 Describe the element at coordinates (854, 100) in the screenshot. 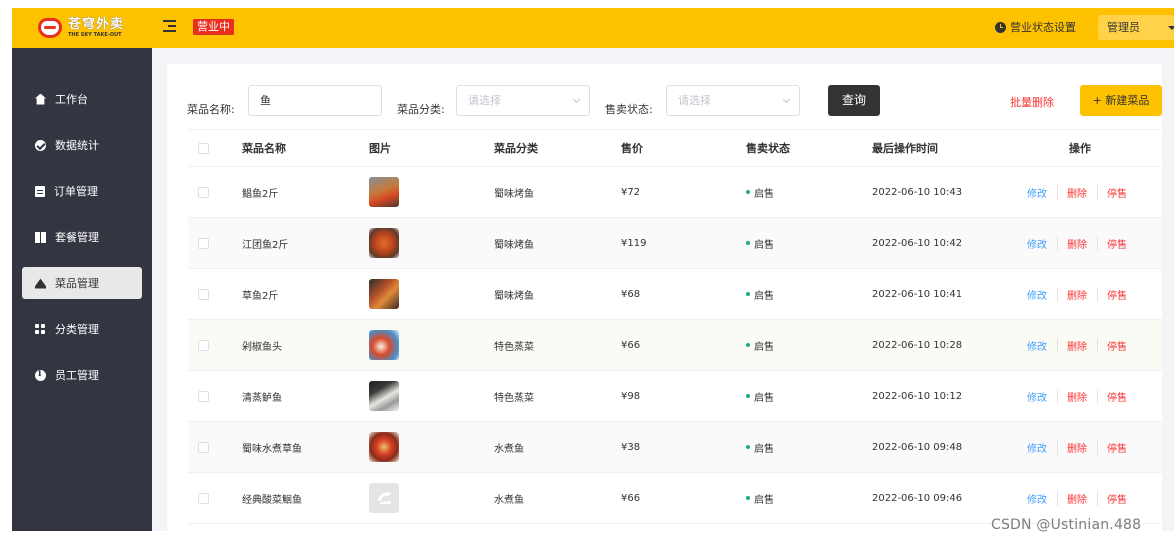

I see `query-button: 查询` at that location.